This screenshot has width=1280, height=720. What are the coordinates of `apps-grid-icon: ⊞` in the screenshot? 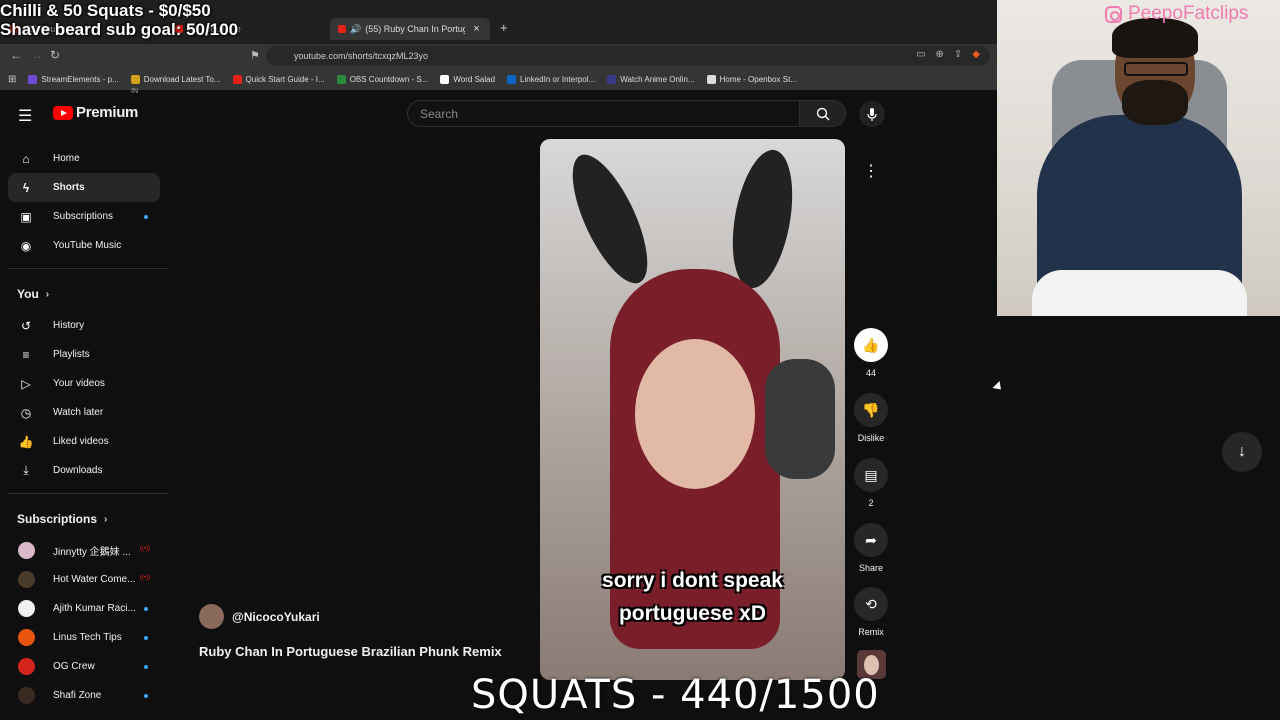 It's located at (12, 79).